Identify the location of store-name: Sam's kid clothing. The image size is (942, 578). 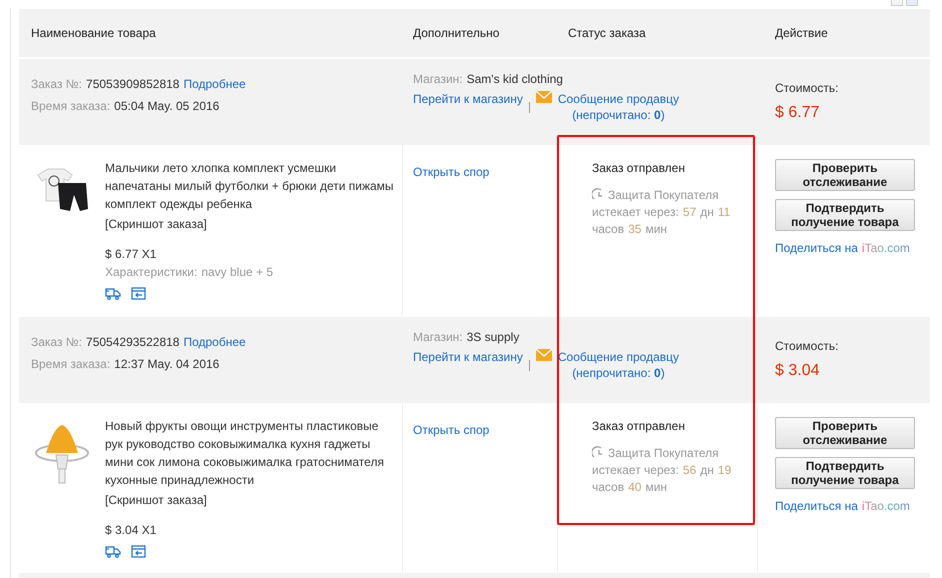
(514, 79).